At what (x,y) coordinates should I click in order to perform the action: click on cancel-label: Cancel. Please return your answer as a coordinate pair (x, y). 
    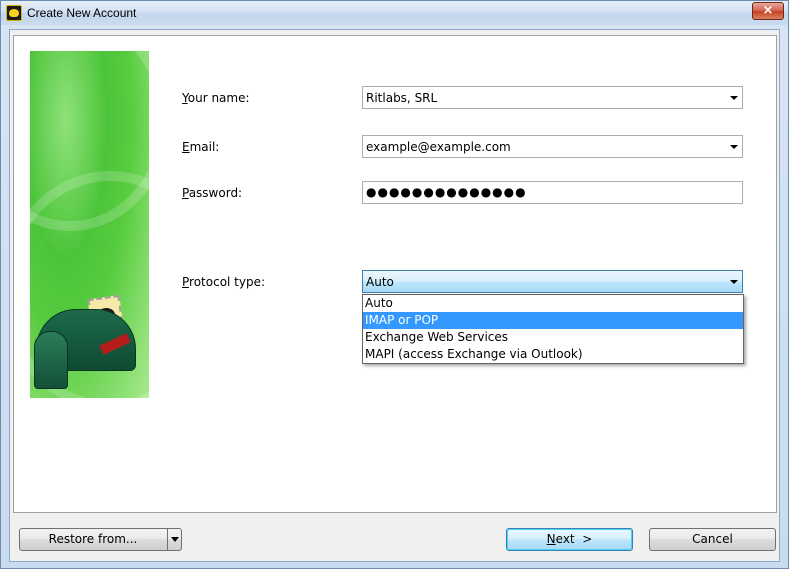
    Looking at the image, I should click on (712, 539).